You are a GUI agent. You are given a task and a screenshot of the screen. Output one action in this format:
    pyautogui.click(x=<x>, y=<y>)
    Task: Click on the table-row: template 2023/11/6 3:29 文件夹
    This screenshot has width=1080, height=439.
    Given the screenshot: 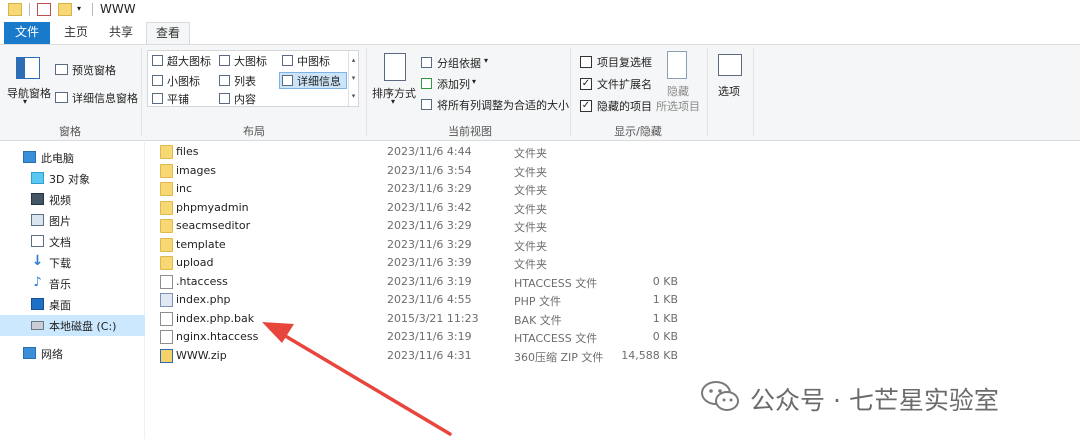 What is the action you would take?
    pyautogui.click(x=425, y=245)
    